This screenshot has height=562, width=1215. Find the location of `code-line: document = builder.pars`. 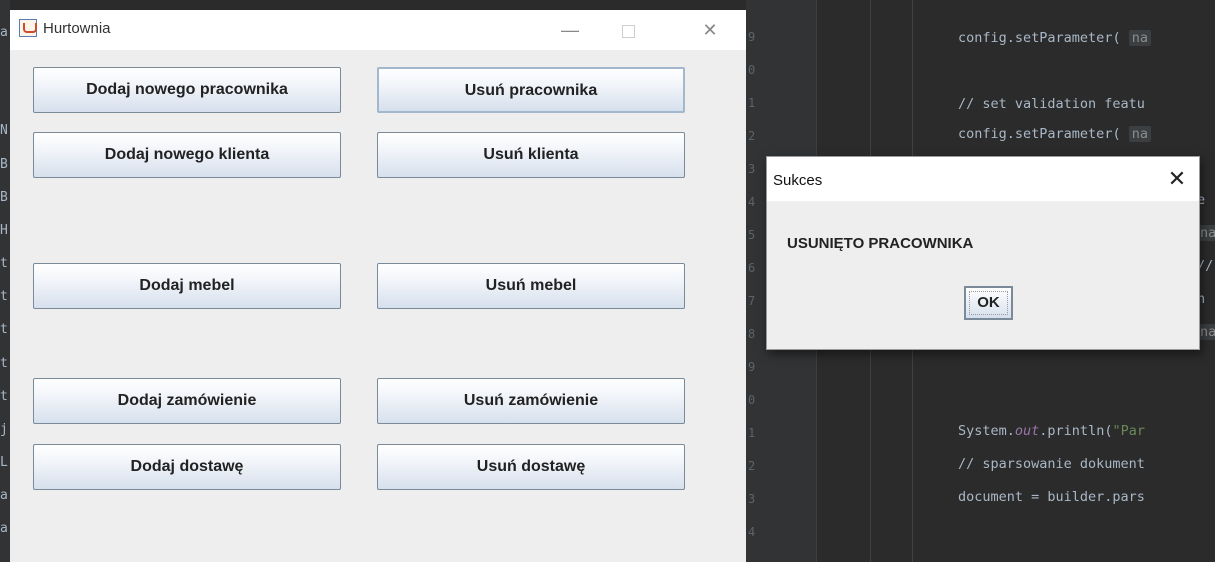

code-line: document = builder.pars is located at coordinates (1051, 497).